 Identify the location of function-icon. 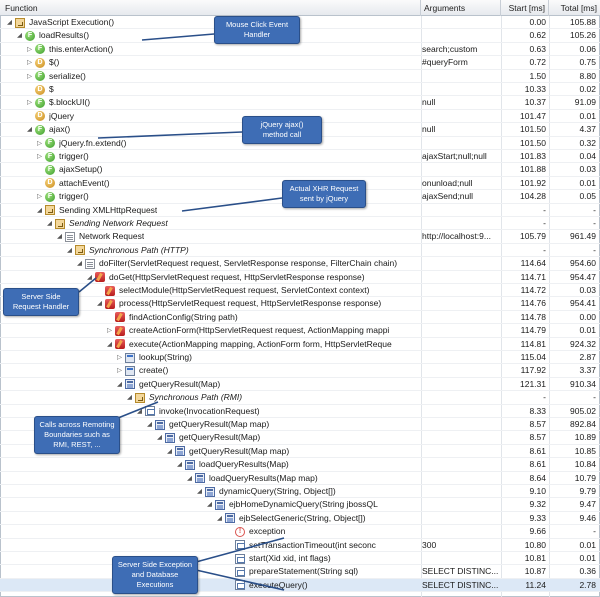
(40, 49).